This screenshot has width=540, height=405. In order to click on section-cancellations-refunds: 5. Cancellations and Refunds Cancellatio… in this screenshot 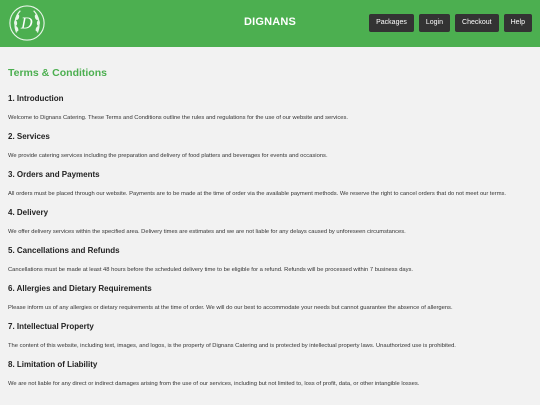, I will do `click(270, 260)`.